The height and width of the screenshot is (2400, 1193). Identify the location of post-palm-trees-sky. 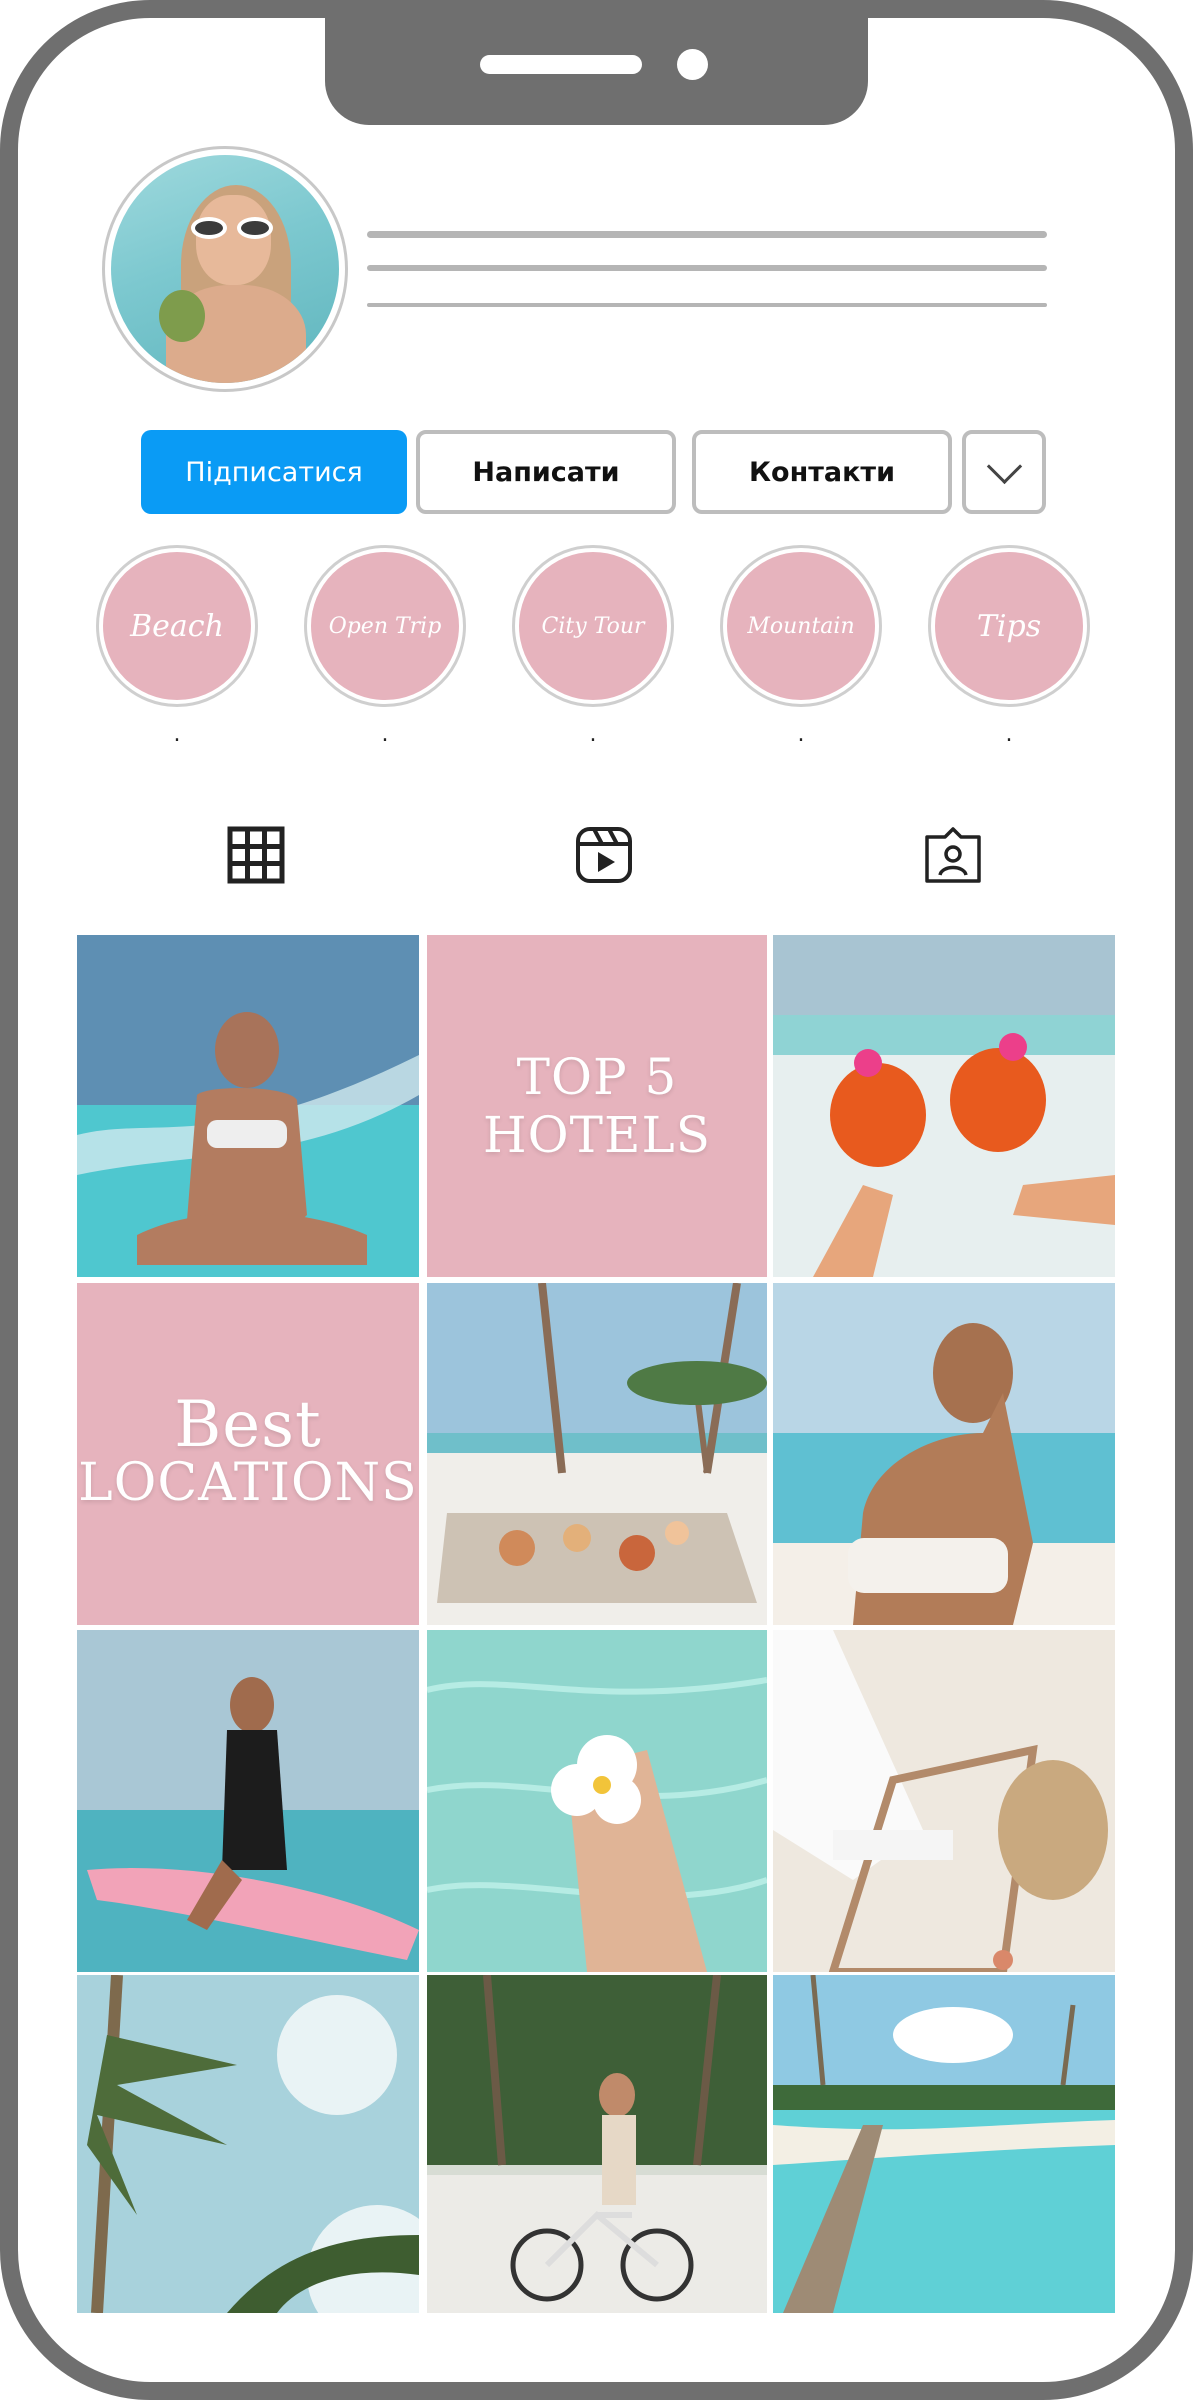
(248, 2146).